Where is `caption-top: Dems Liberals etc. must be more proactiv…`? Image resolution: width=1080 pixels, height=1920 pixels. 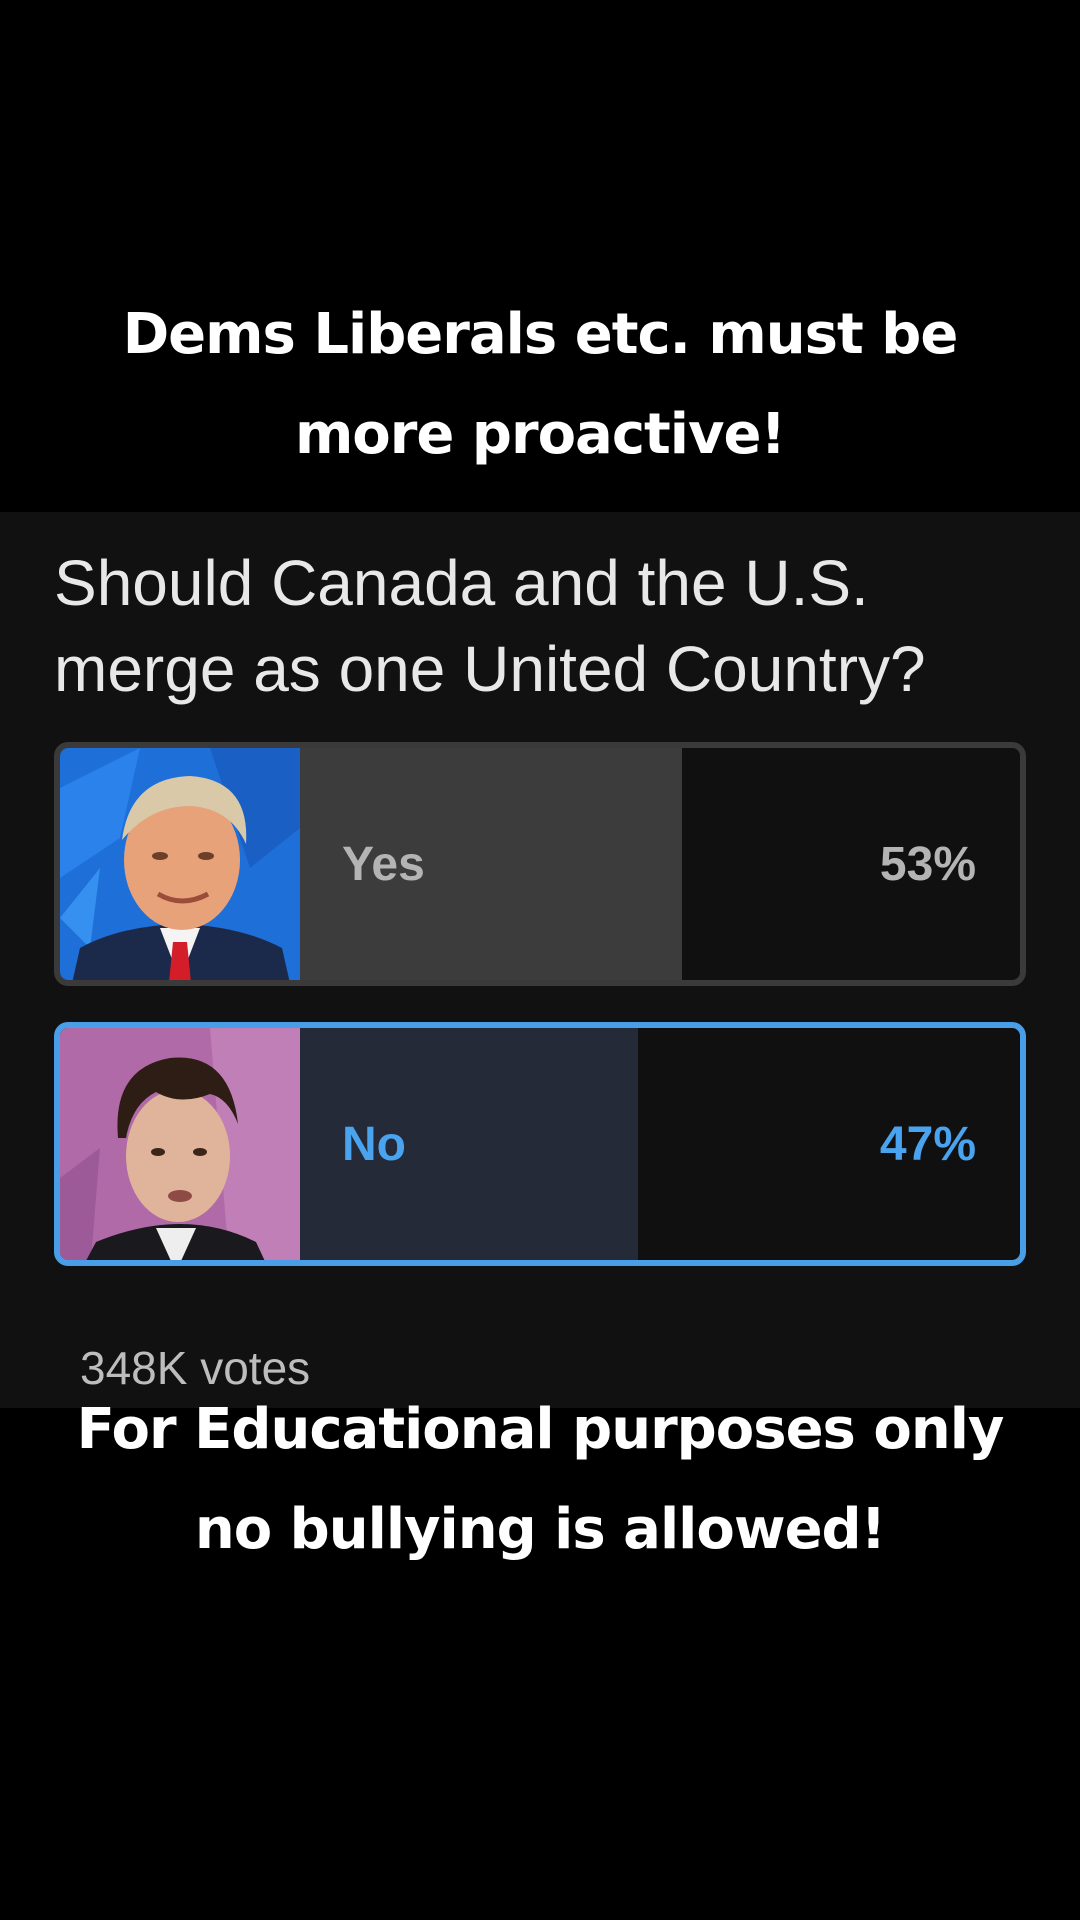
caption-top: Dems Liberals etc. must be more proactiv… is located at coordinates (540, 385).